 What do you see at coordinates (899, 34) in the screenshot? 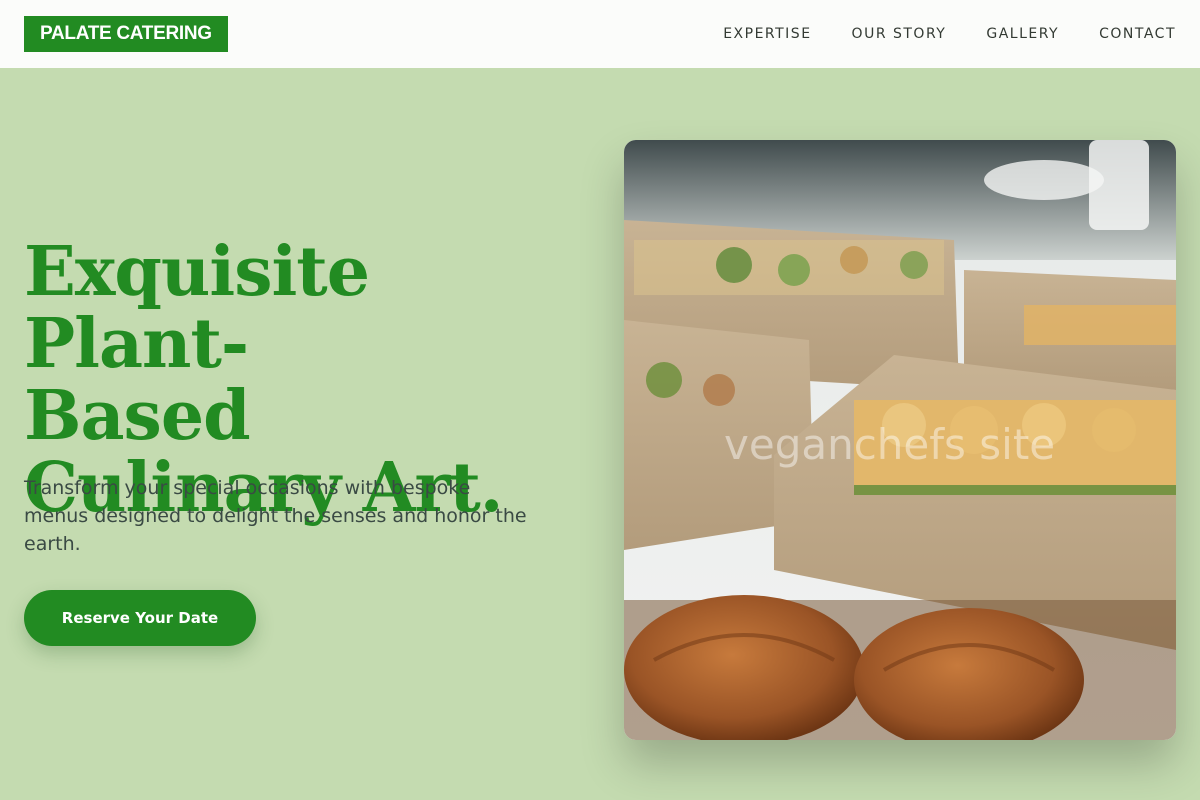
I see `nav-link-our-story: OUR STORY` at bounding box center [899, 34].